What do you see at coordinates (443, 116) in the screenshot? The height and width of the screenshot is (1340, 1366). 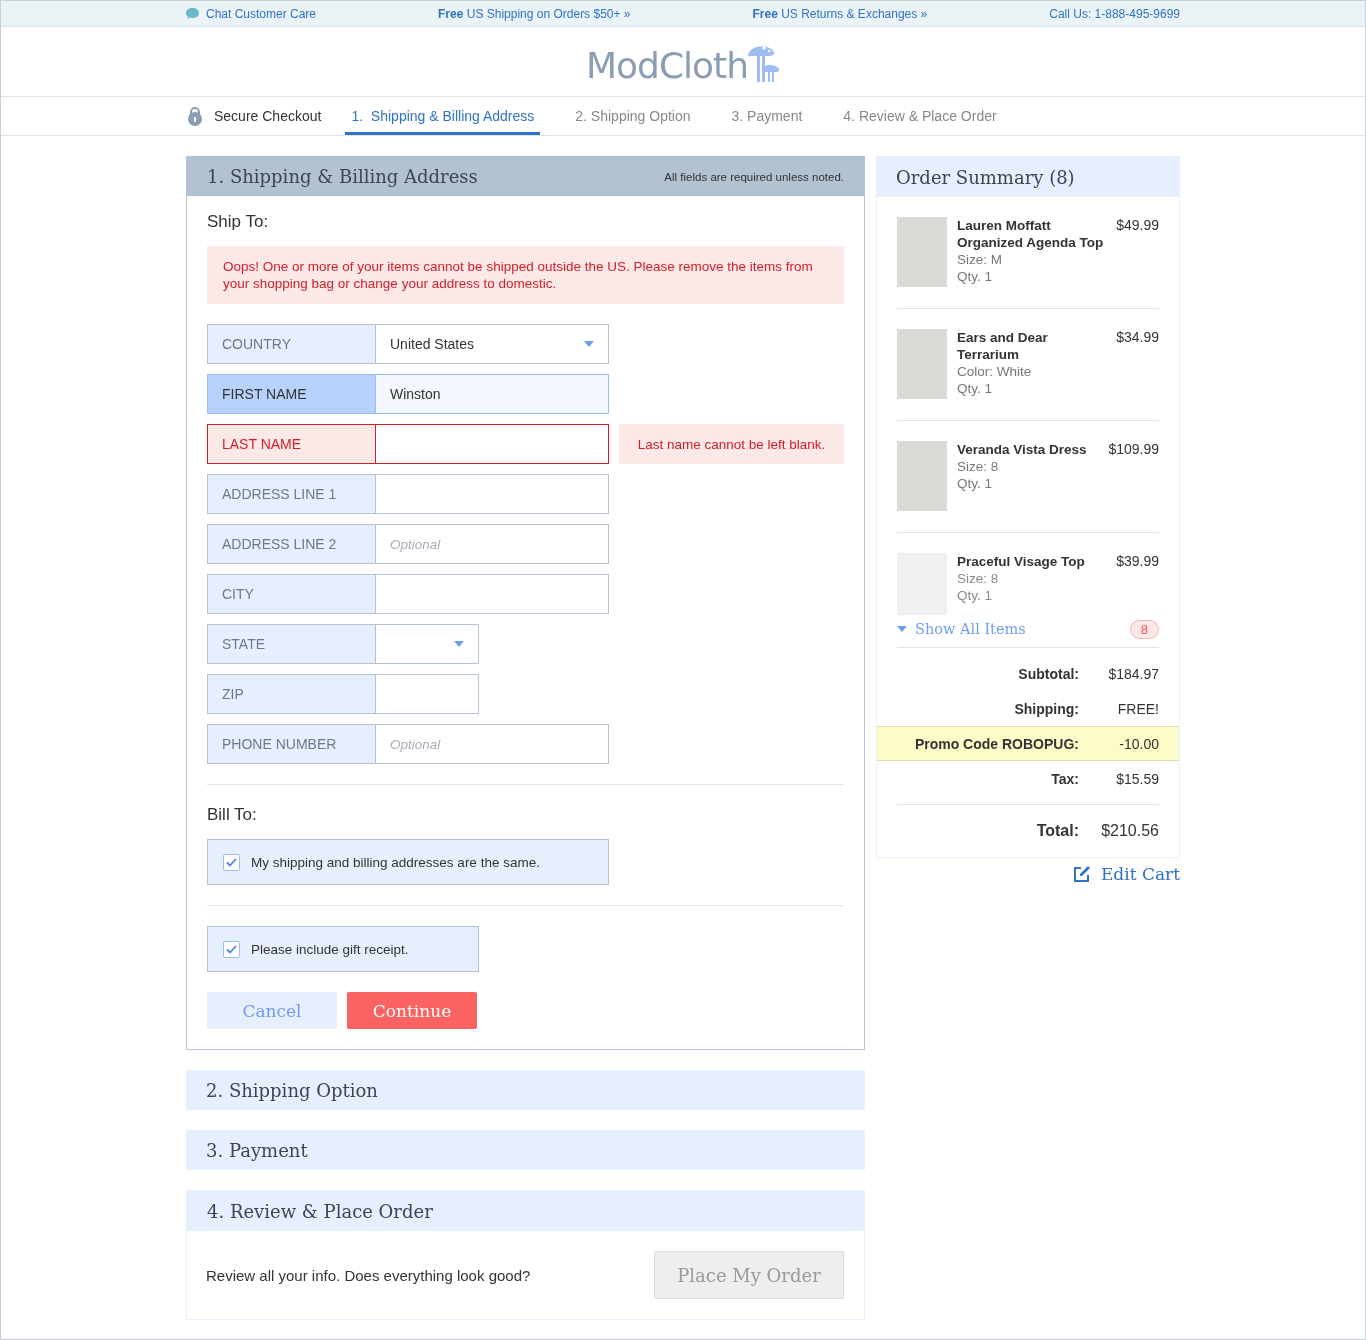 I see `step-tab: 1. Shipping & Billing Address` at bounding box center [443, 116].